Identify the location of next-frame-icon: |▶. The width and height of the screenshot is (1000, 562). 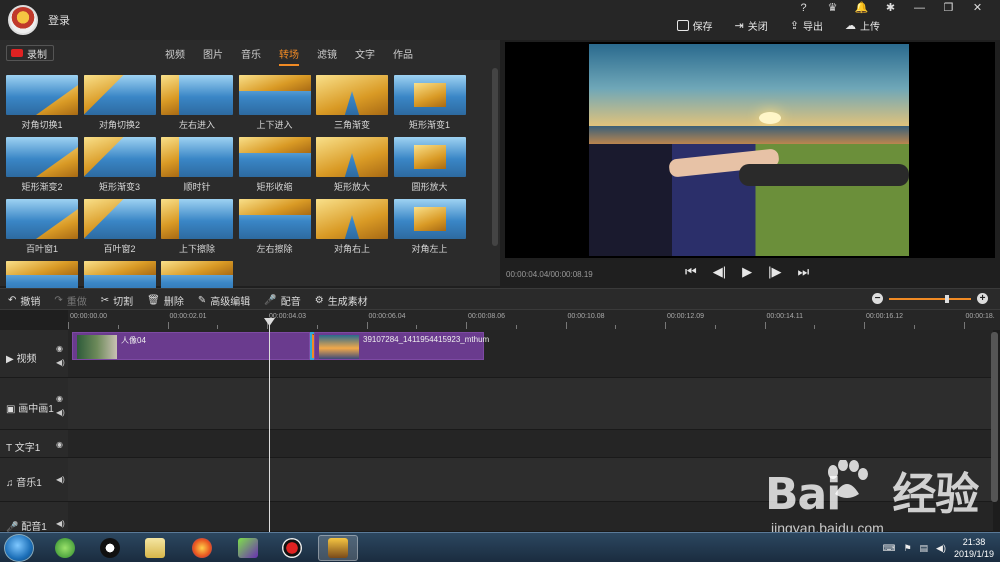
(774, 272).